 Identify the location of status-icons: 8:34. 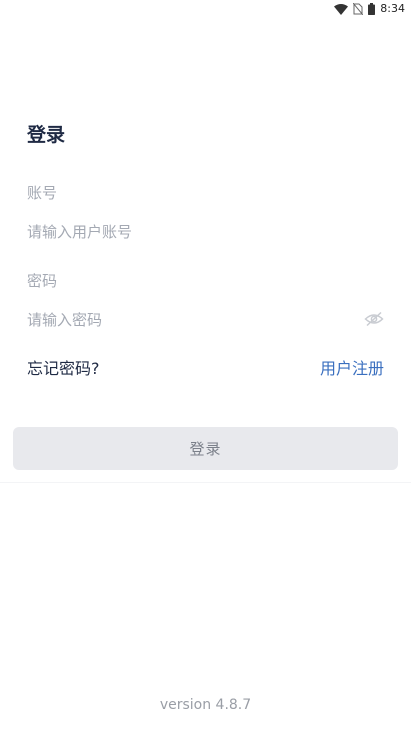
(369, 9).